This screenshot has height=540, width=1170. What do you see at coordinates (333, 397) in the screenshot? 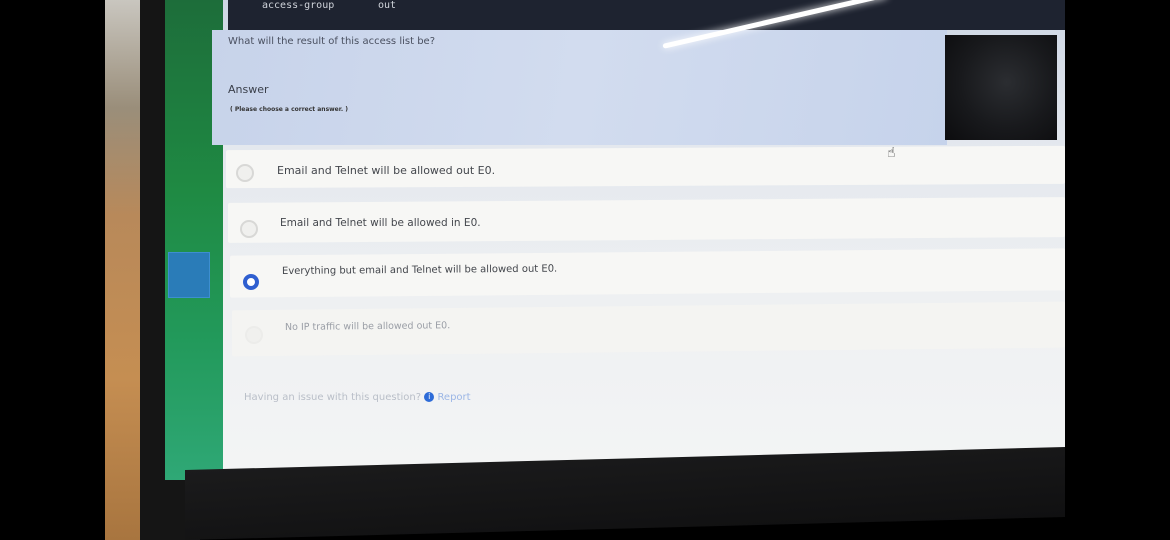
I see `issue-text: Having an issue with this question?` at bounding box center [333, 397].